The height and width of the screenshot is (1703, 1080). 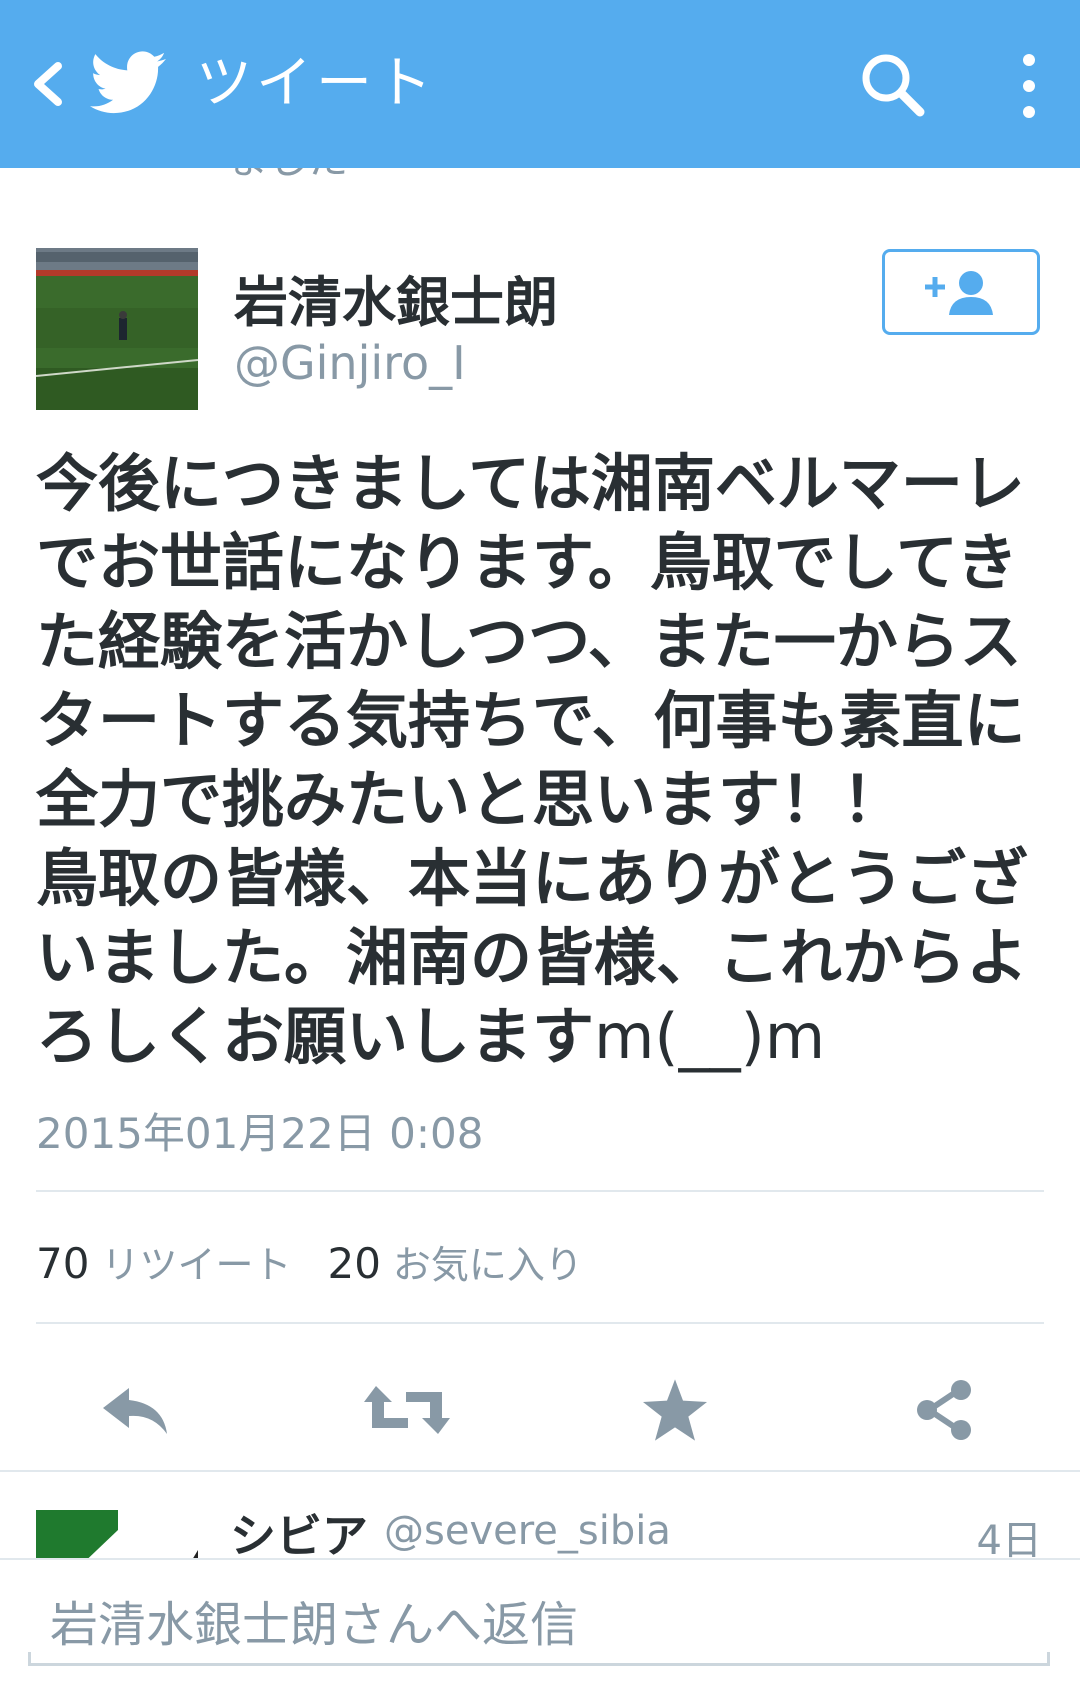 I want to click on author-name: 岩清水銀士朗, so click(x=396, y=297).